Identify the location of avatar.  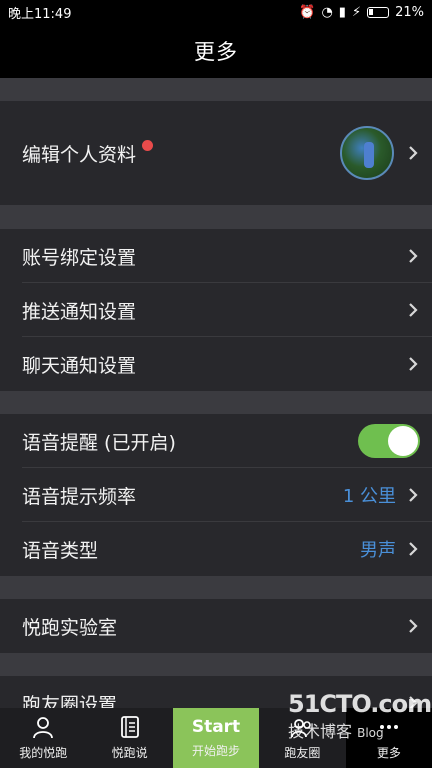
(367, 153).